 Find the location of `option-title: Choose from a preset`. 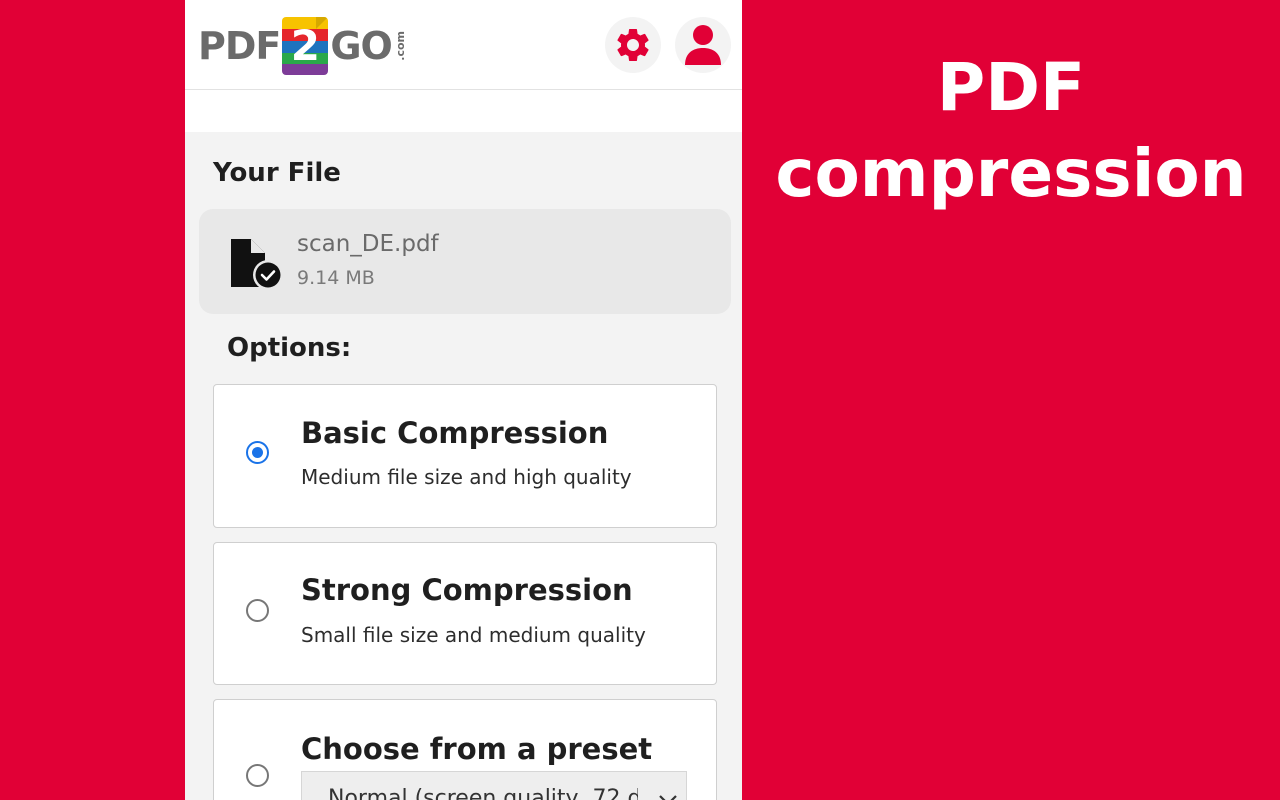

option-title: Choose from a preset is located at coordinates (477, 749).